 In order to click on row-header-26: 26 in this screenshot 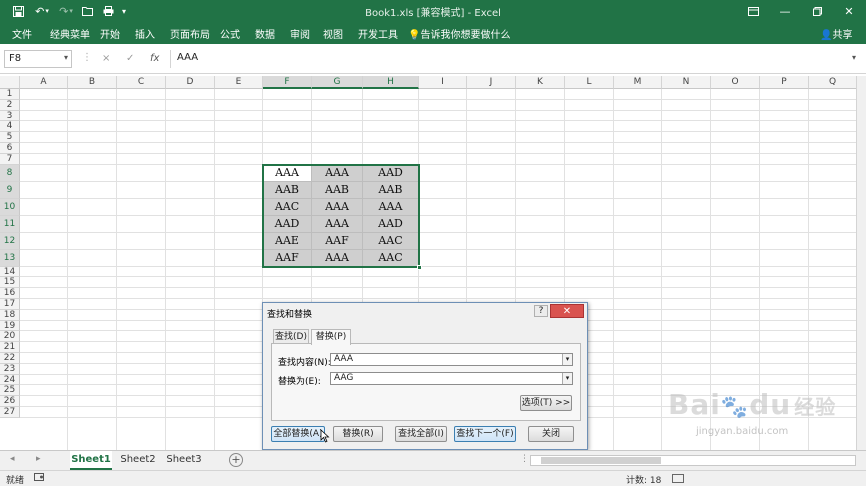, I will do `click(10, 401)`.